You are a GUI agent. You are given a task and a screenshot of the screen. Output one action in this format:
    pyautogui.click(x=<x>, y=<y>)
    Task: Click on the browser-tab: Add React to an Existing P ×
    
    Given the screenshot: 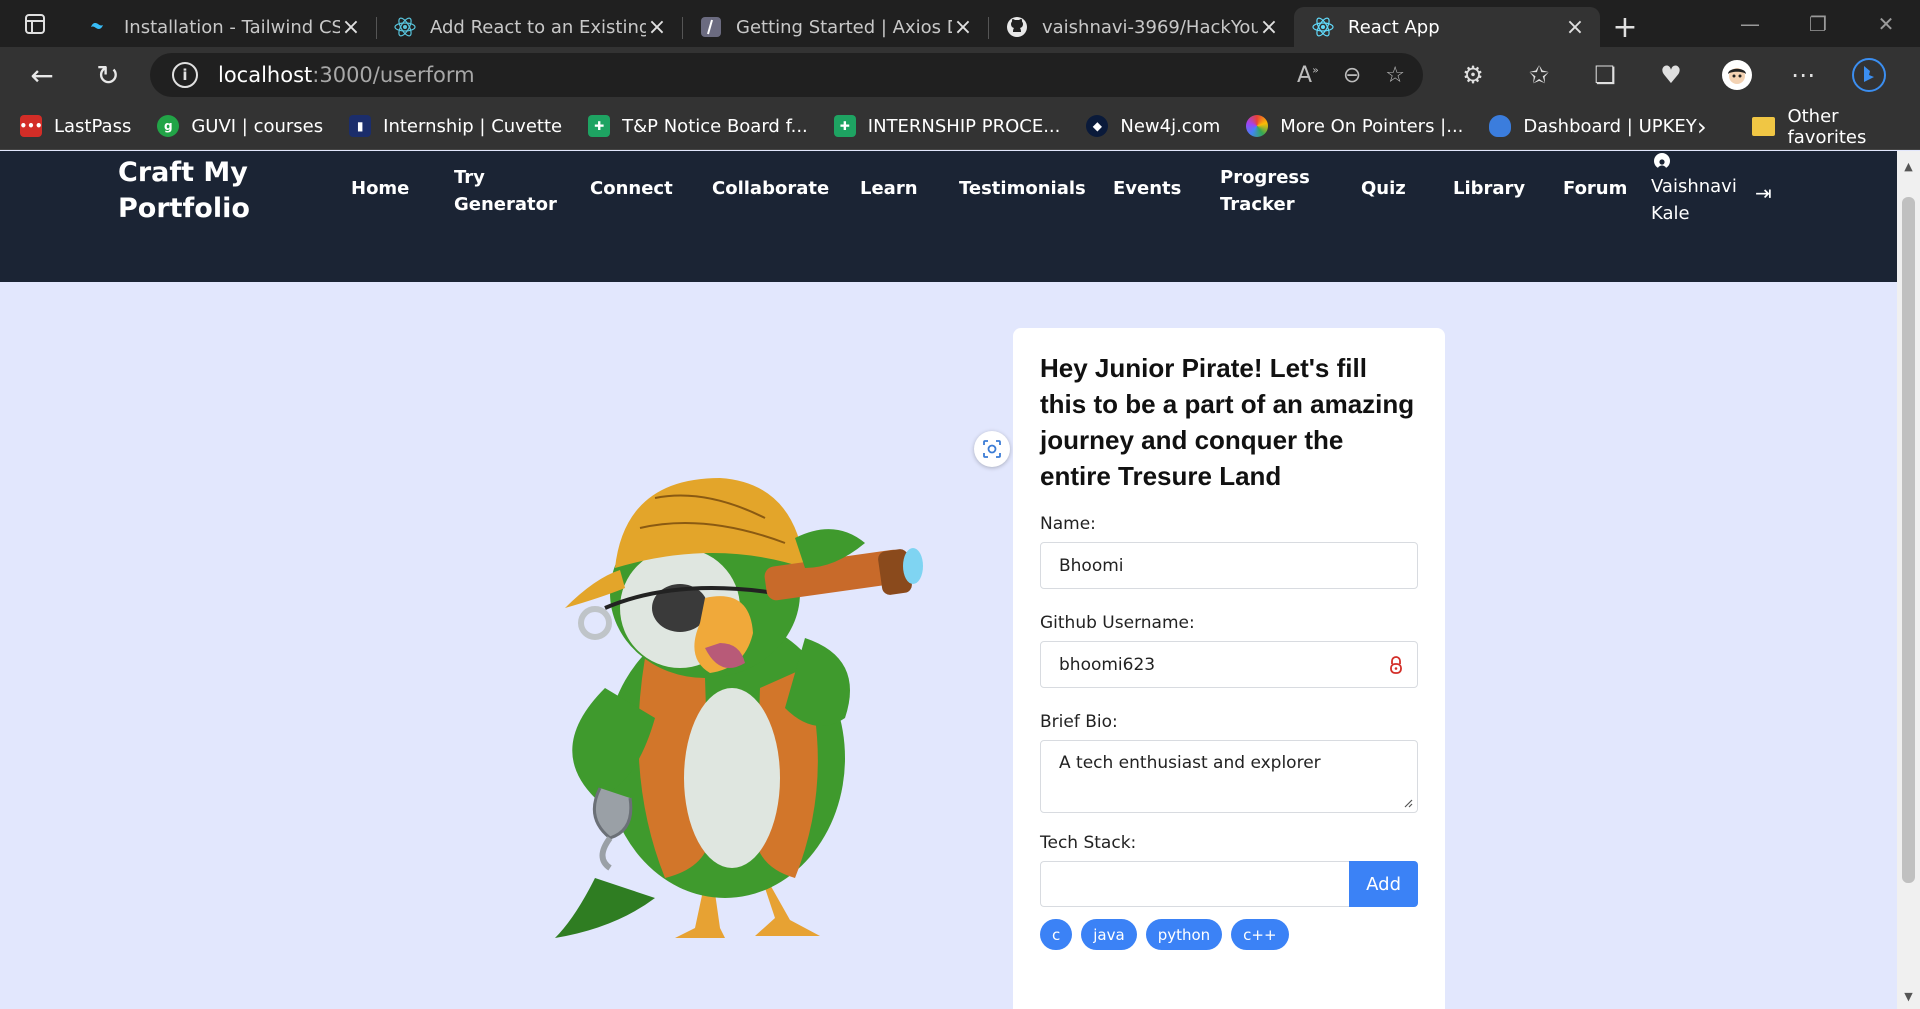 What is the action you would take?
    pyautogui.click(x=529, y=27)
    